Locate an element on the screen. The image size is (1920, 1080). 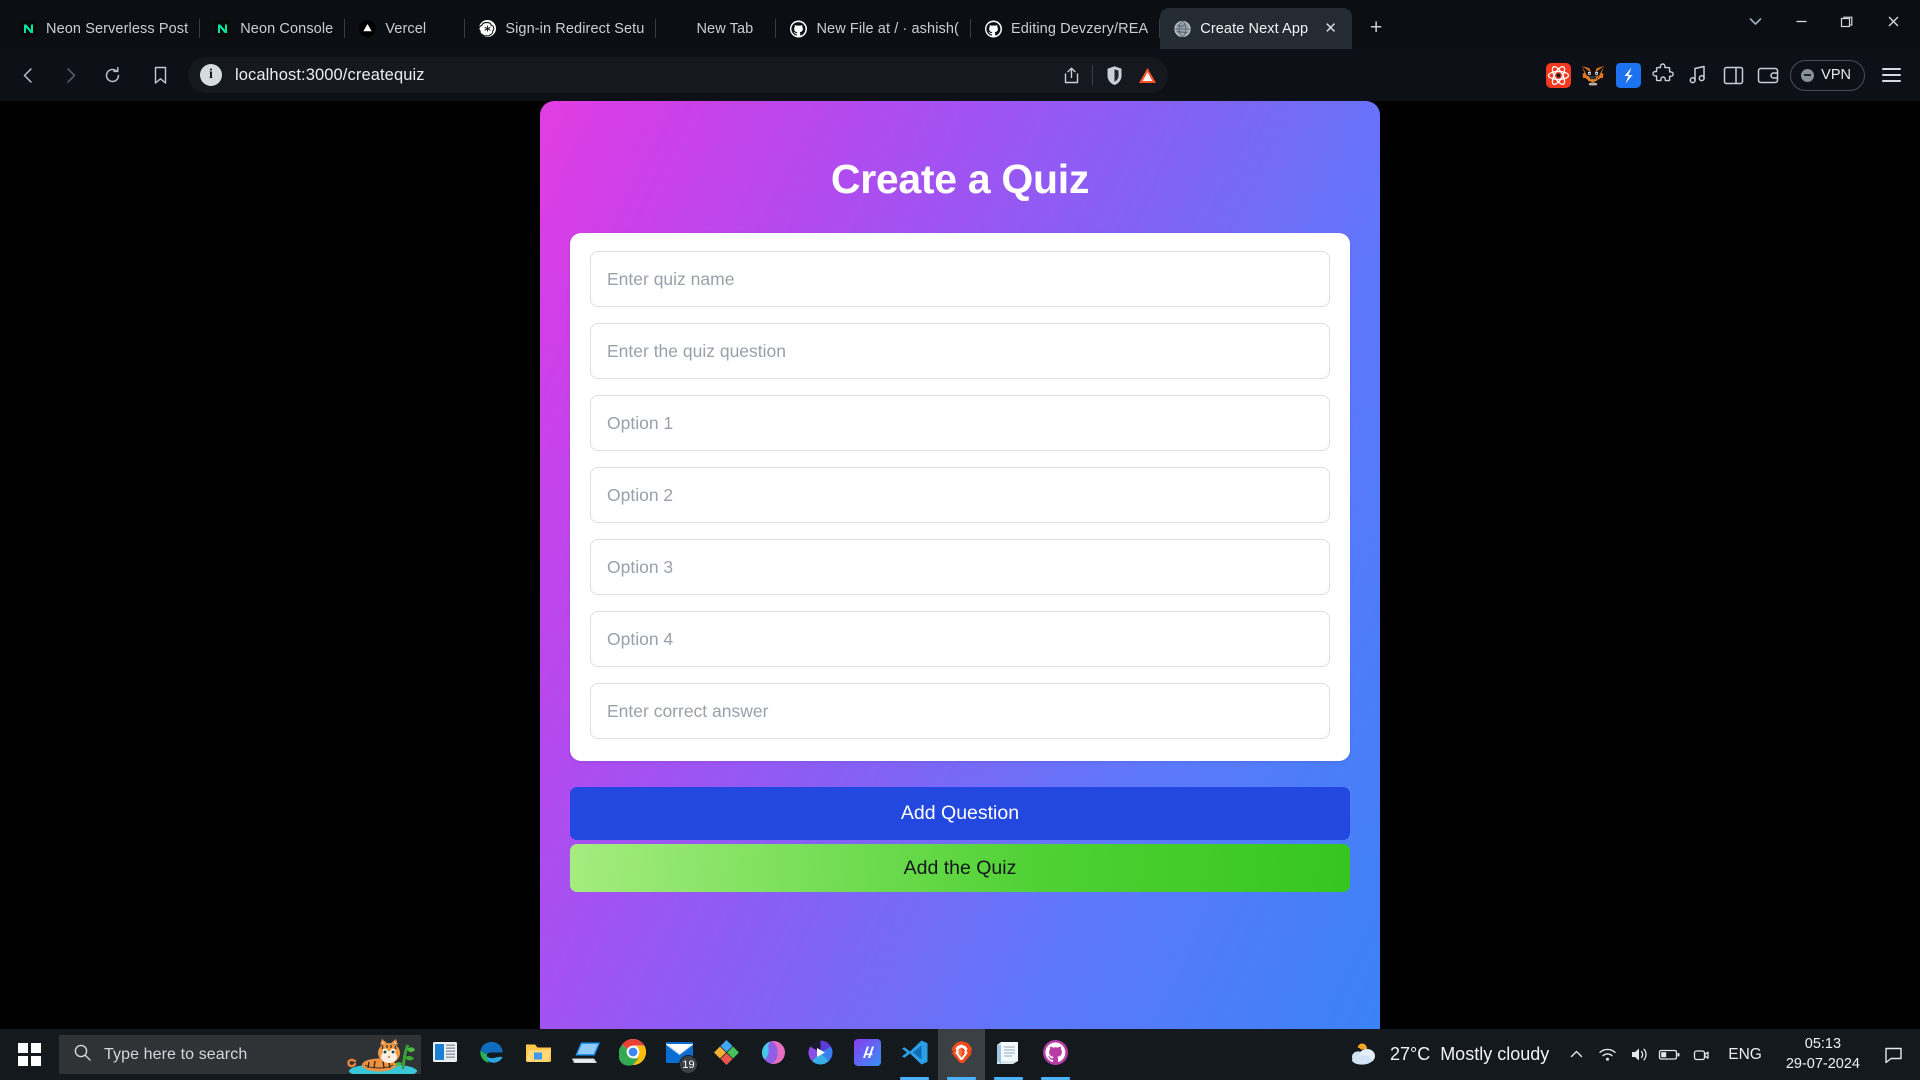
tab-title: Neon Console is located at coordinates (287, 28).